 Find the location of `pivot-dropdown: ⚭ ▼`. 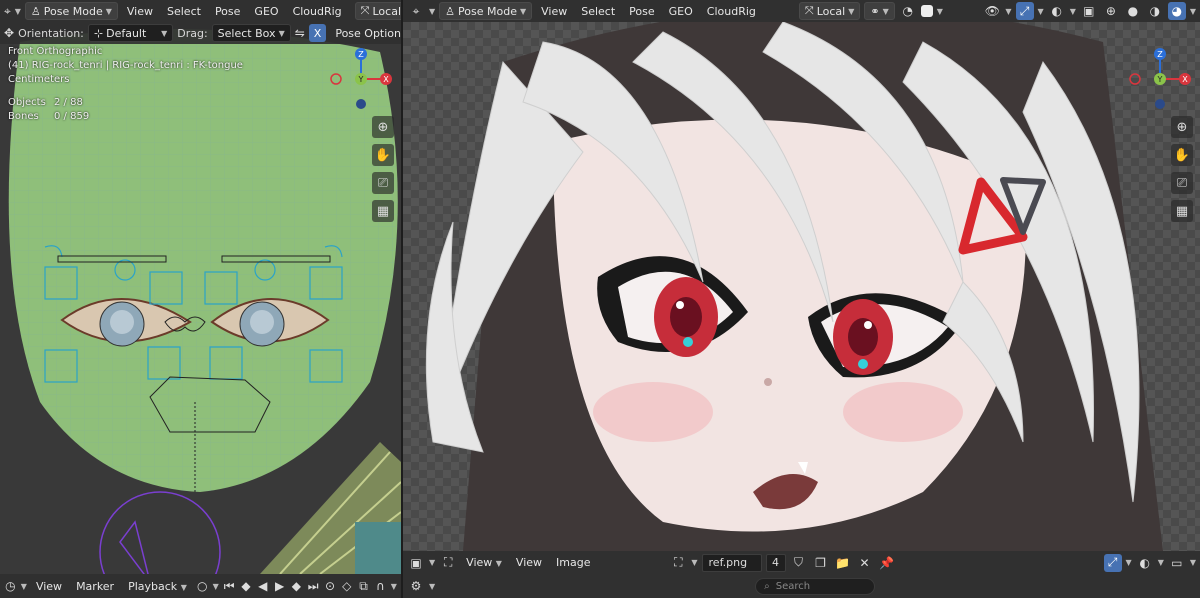

pivot-dropdown: ⚭ ▼ is located at coordinates (879, 11).